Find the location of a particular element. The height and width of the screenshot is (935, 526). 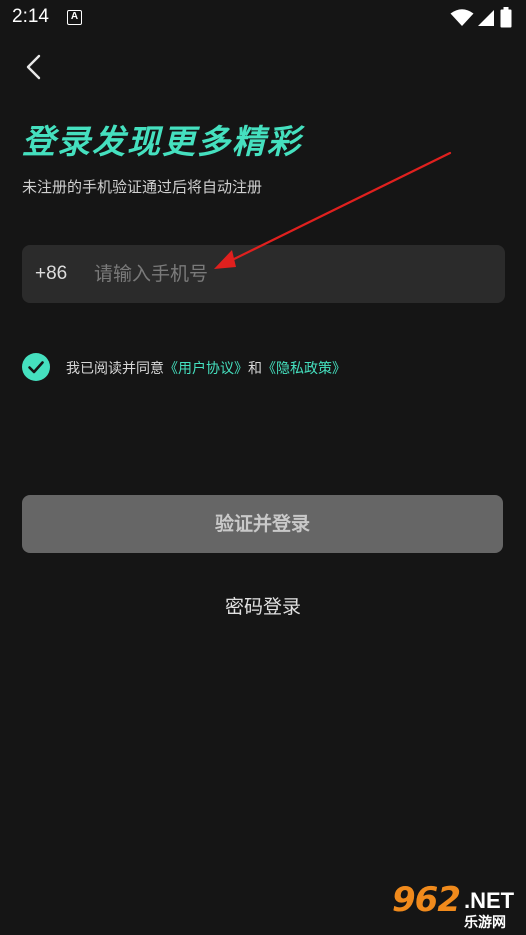

verify-login-button: 验证并登录 is located at coordinates (262, 524).